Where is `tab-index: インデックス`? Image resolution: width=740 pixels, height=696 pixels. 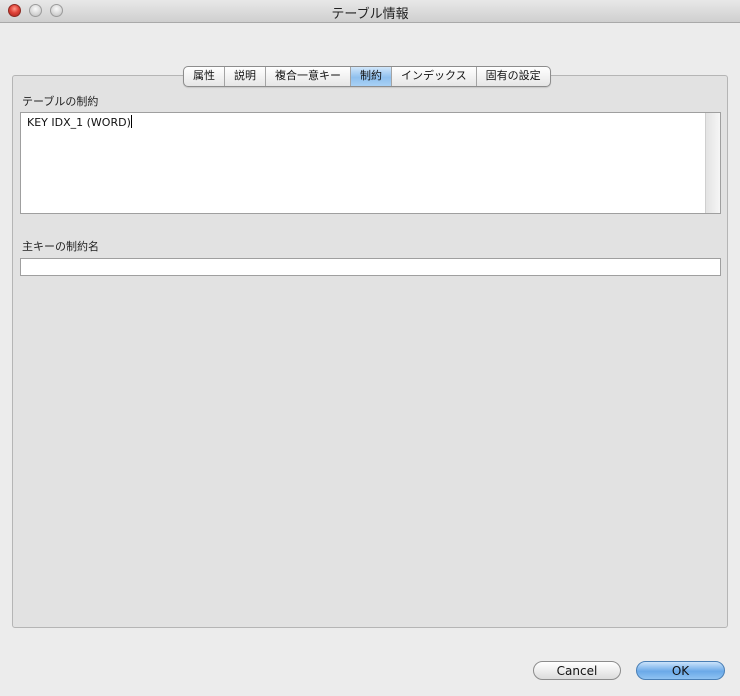 tab-index: インデックス is located at coordinates (434, 76).